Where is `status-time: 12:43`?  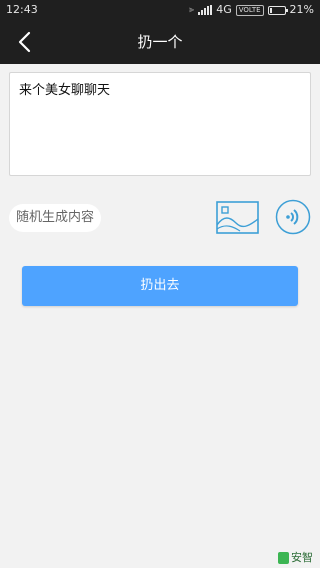
status-time: 12:43 is located at coordinates (22, 9).